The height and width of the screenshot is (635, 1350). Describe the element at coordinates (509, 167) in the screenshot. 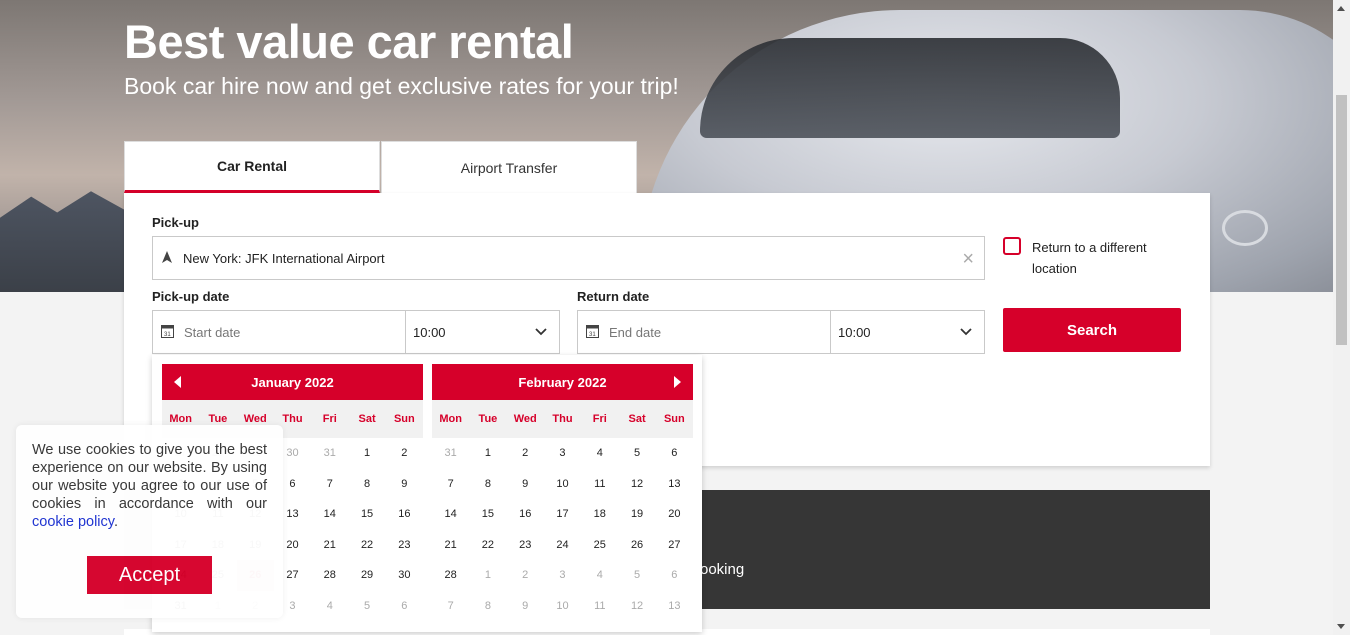

I see `tab-airport-transfer: Airport Transfer` at that location.